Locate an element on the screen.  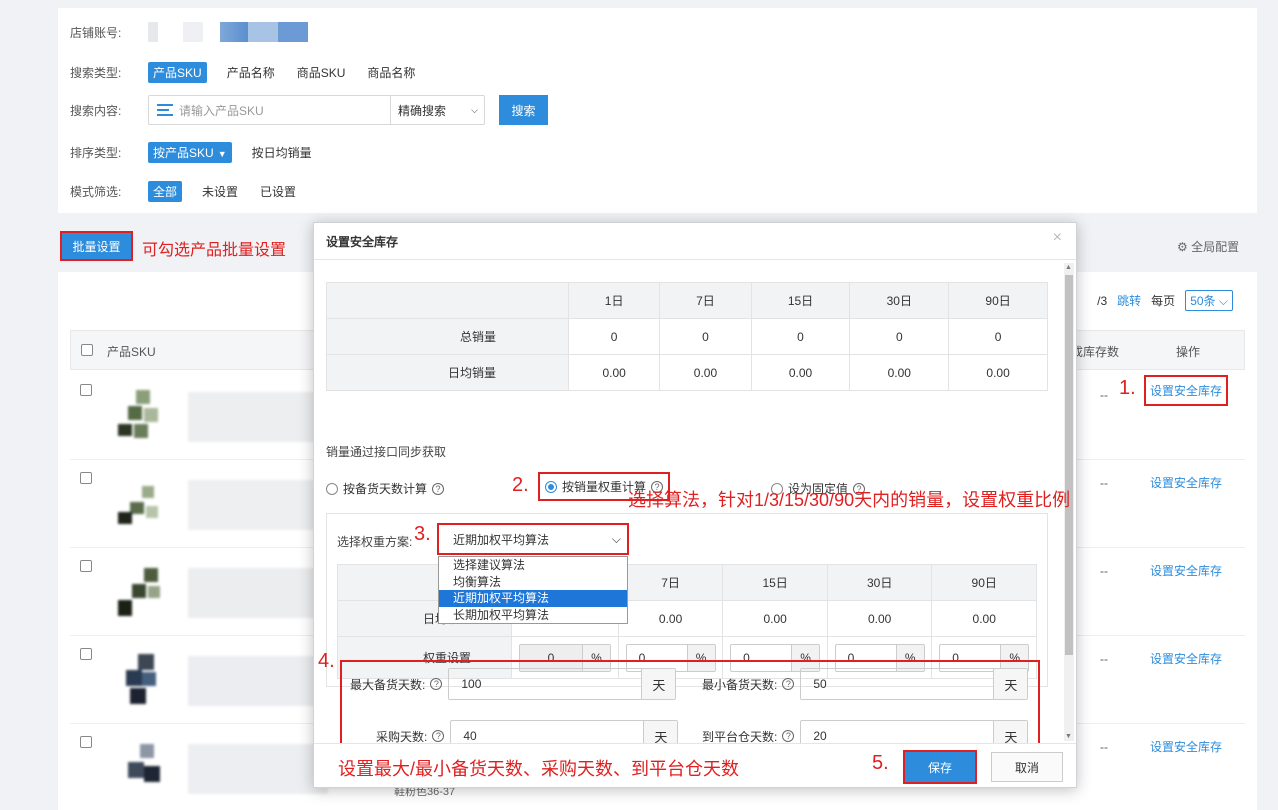
sort-by-daily-sales: 按日均销量 is located at coordinates (282, 152).